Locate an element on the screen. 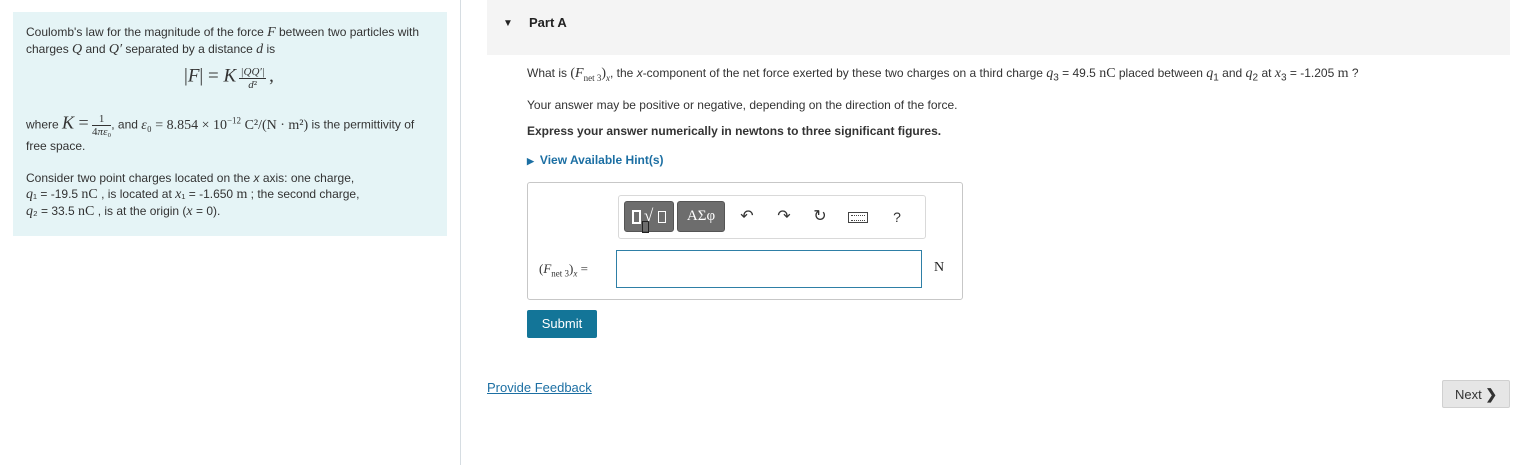  coulomb-formula: |F| = K |QQ′| d² , is located at coordinates (229, 78).